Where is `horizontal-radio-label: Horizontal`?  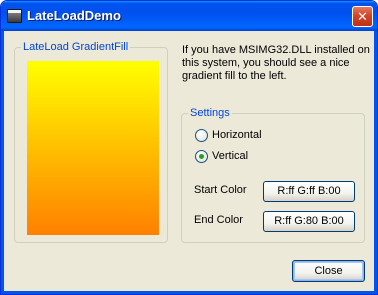
horizontal-radio-label: Horizontal is located at coordinates (237, 135).